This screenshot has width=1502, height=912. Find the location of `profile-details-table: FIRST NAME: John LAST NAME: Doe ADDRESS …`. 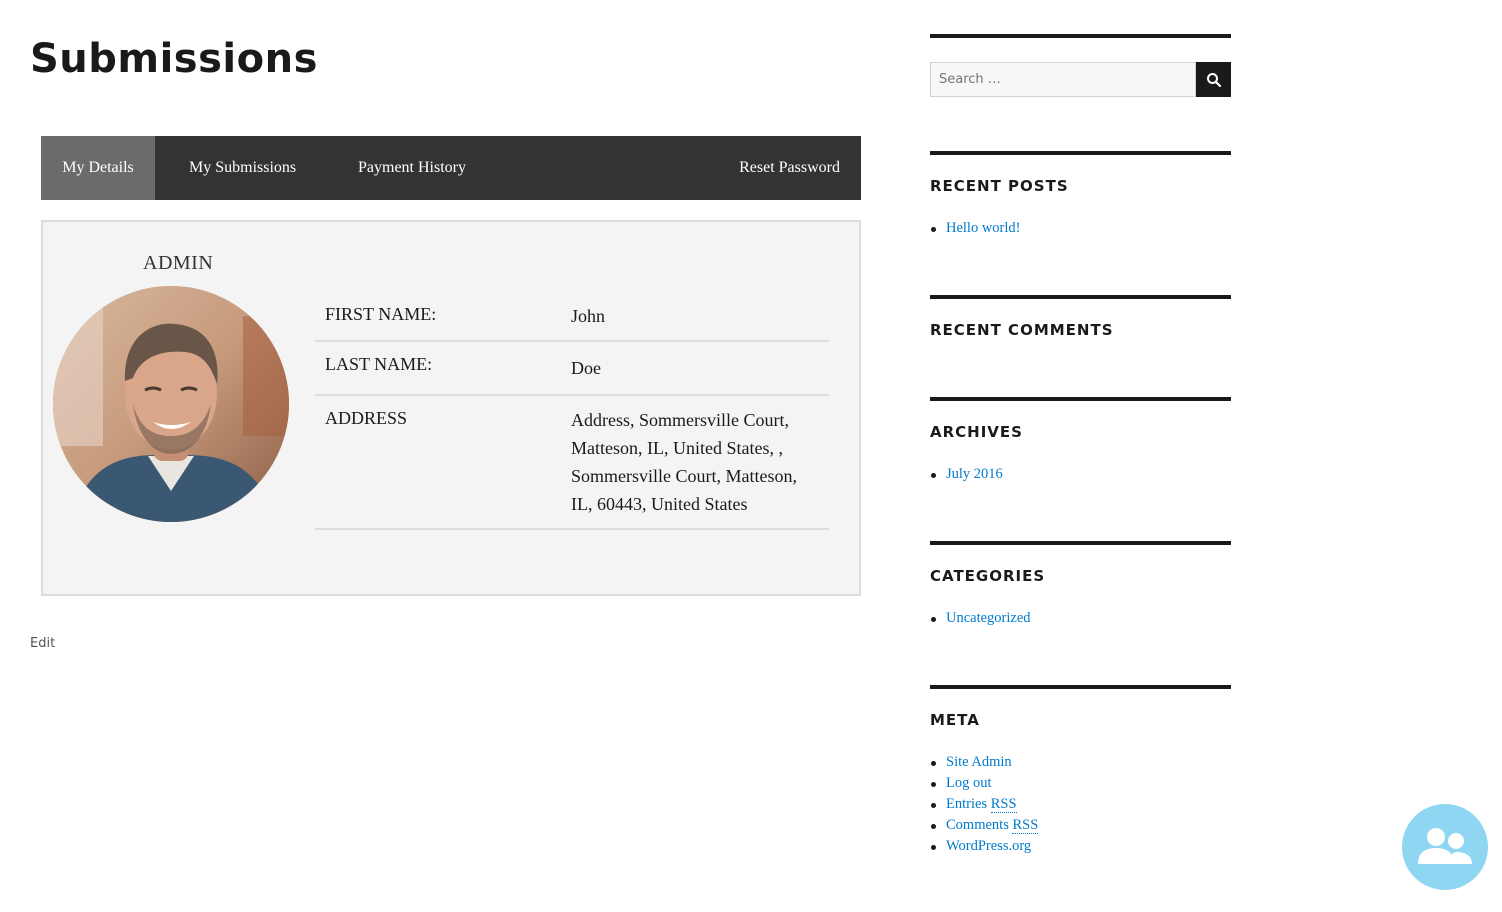

profile-details-table: FIRST NAME: John LAST NAME: Doe ADDRESS … is located at coordinates (572, 411).